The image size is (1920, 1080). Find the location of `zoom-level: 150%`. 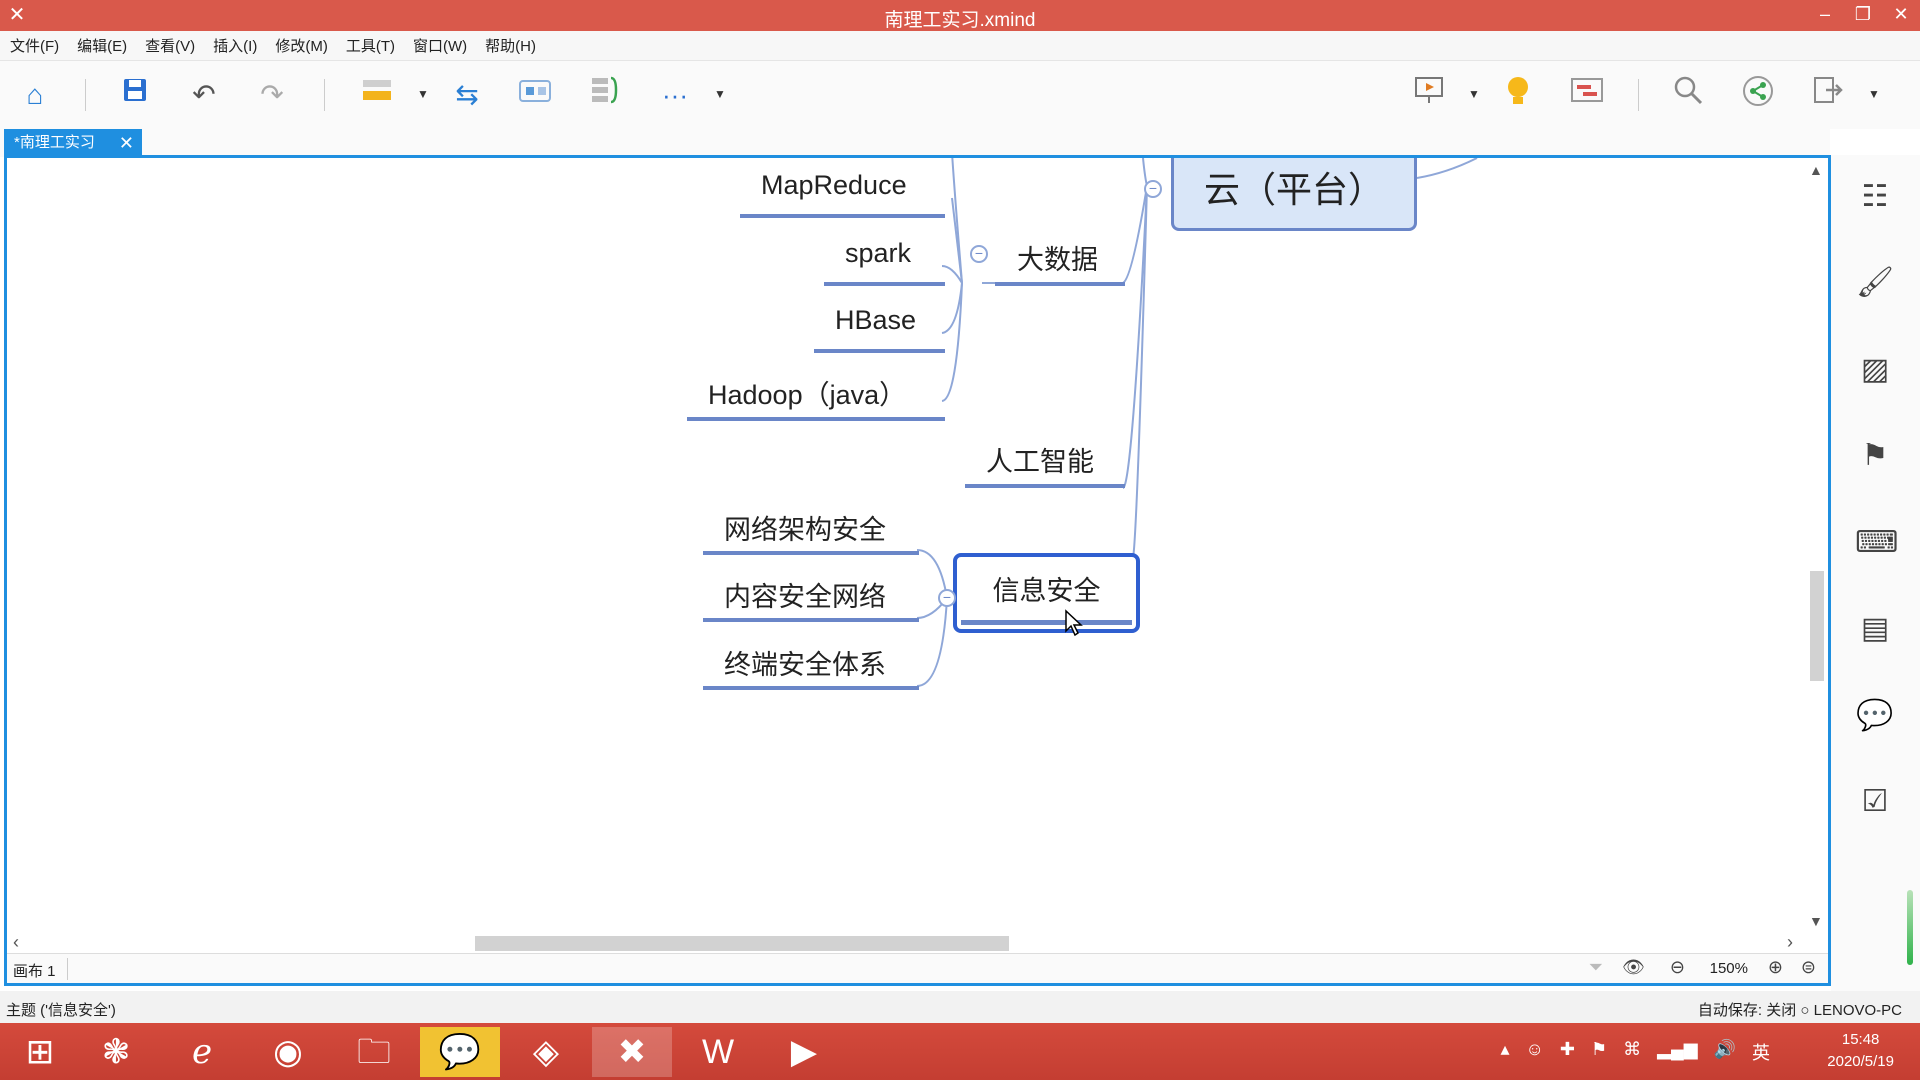

zoom-level: 150% is located at coordinates (1728, 968).